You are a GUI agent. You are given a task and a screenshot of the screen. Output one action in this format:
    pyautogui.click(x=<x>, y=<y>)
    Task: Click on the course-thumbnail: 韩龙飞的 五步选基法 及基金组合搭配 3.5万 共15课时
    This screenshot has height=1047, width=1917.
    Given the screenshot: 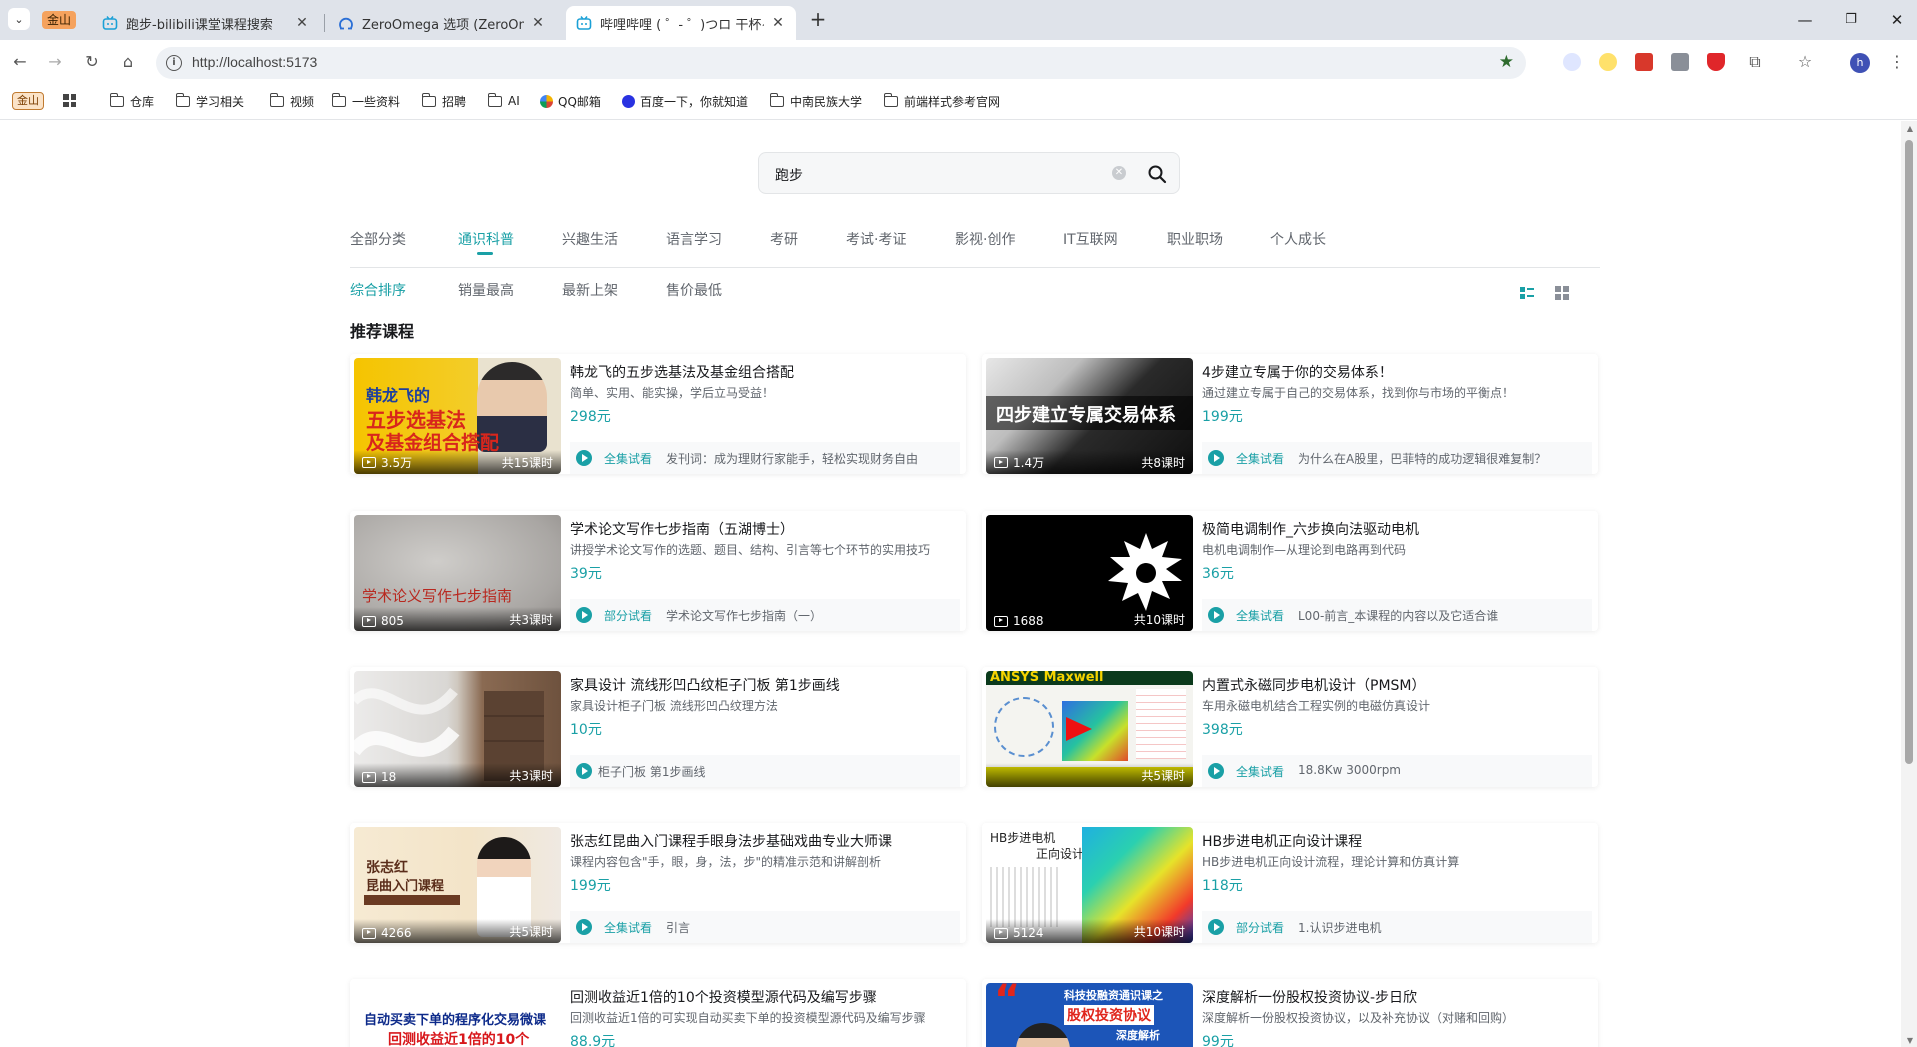 What is the action you would take?
    pyautogui.click(x=457, y=416)
    